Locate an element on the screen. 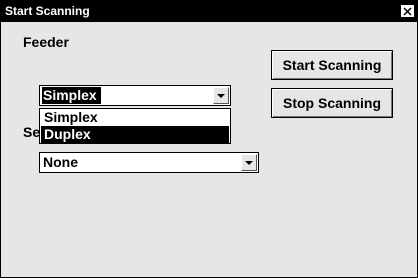  feeder-dropdown-button is located at coordinates (221, 95).